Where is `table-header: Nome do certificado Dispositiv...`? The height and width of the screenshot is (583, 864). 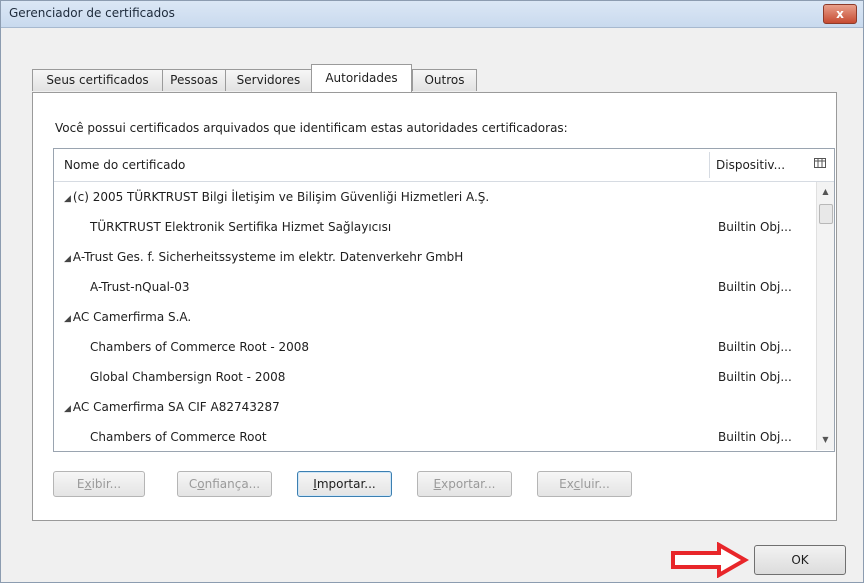 table-header: Nome do certificado Dispositiv... is located at coordinates (444, 165).